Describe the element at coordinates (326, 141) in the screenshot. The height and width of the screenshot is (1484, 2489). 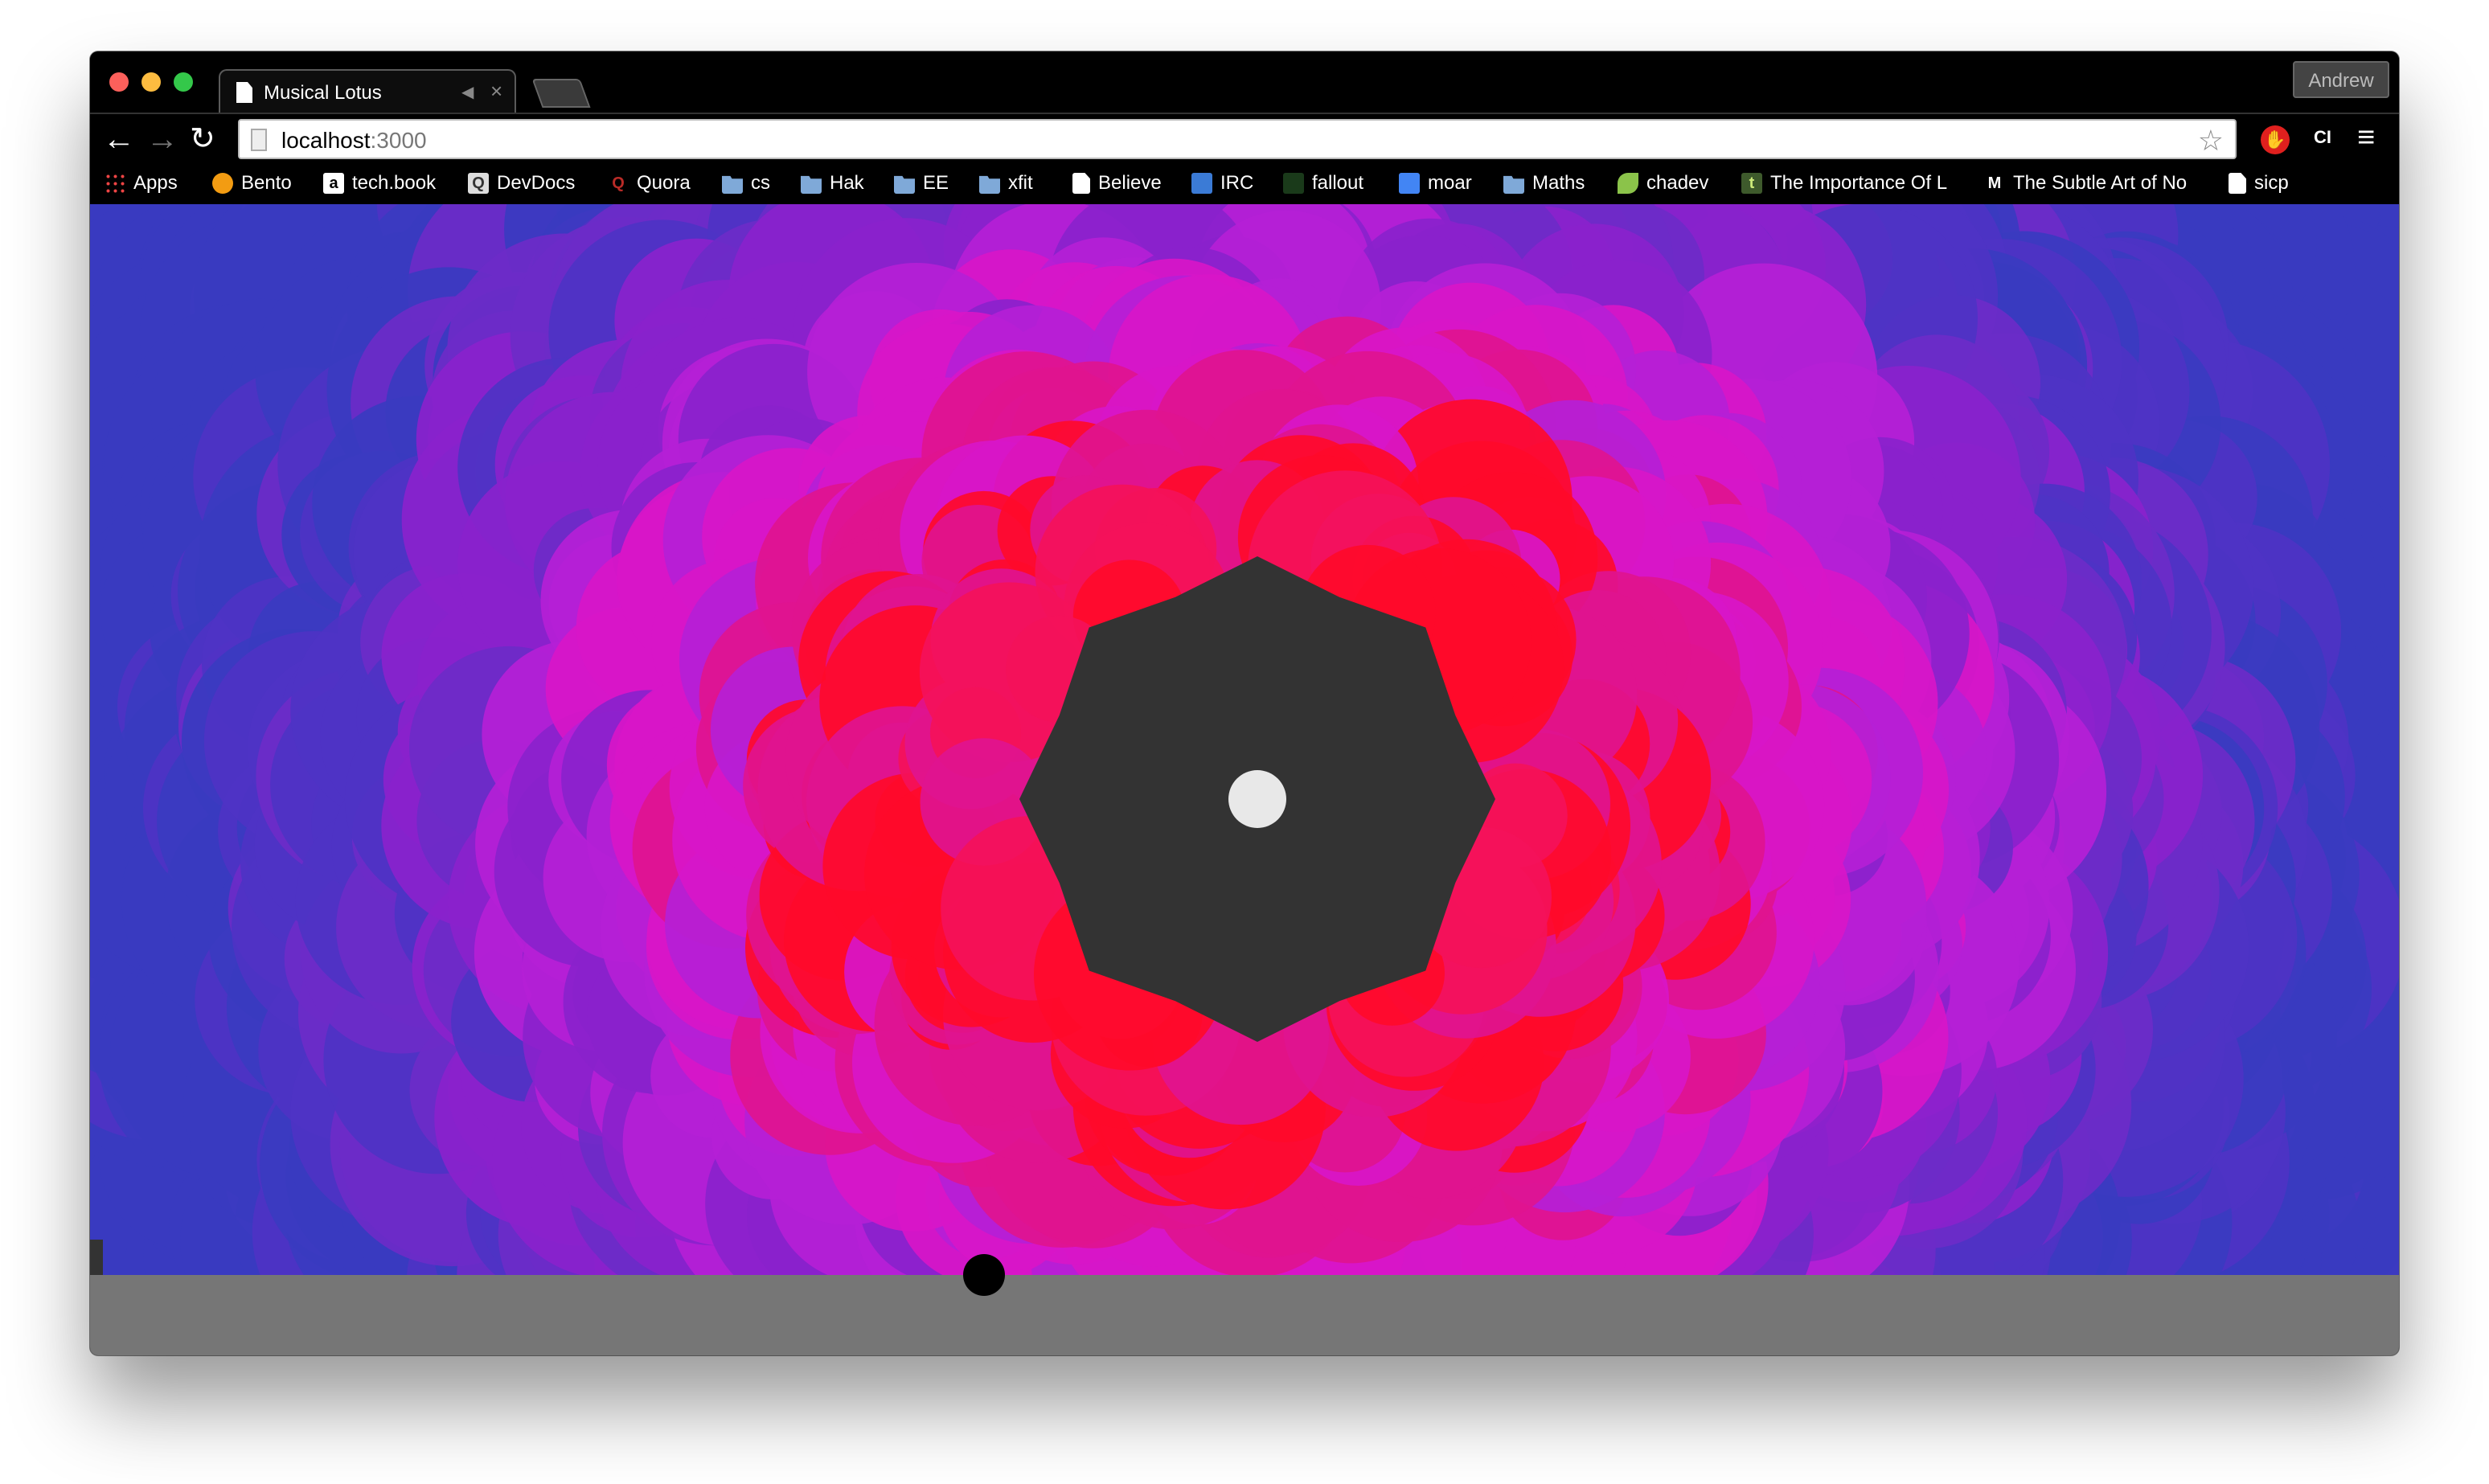
I see `url-host: localhost` at that location.